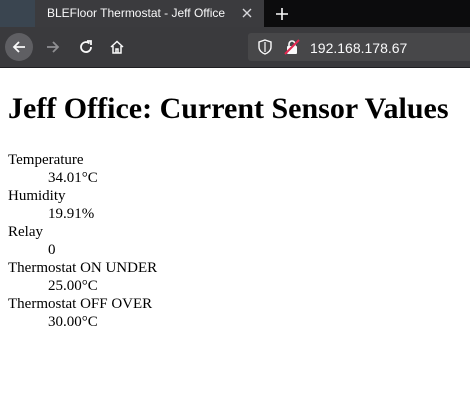  I want to click on tab-strip: BLEFloor Thermostat - Jeff Office, so click(235, 13).